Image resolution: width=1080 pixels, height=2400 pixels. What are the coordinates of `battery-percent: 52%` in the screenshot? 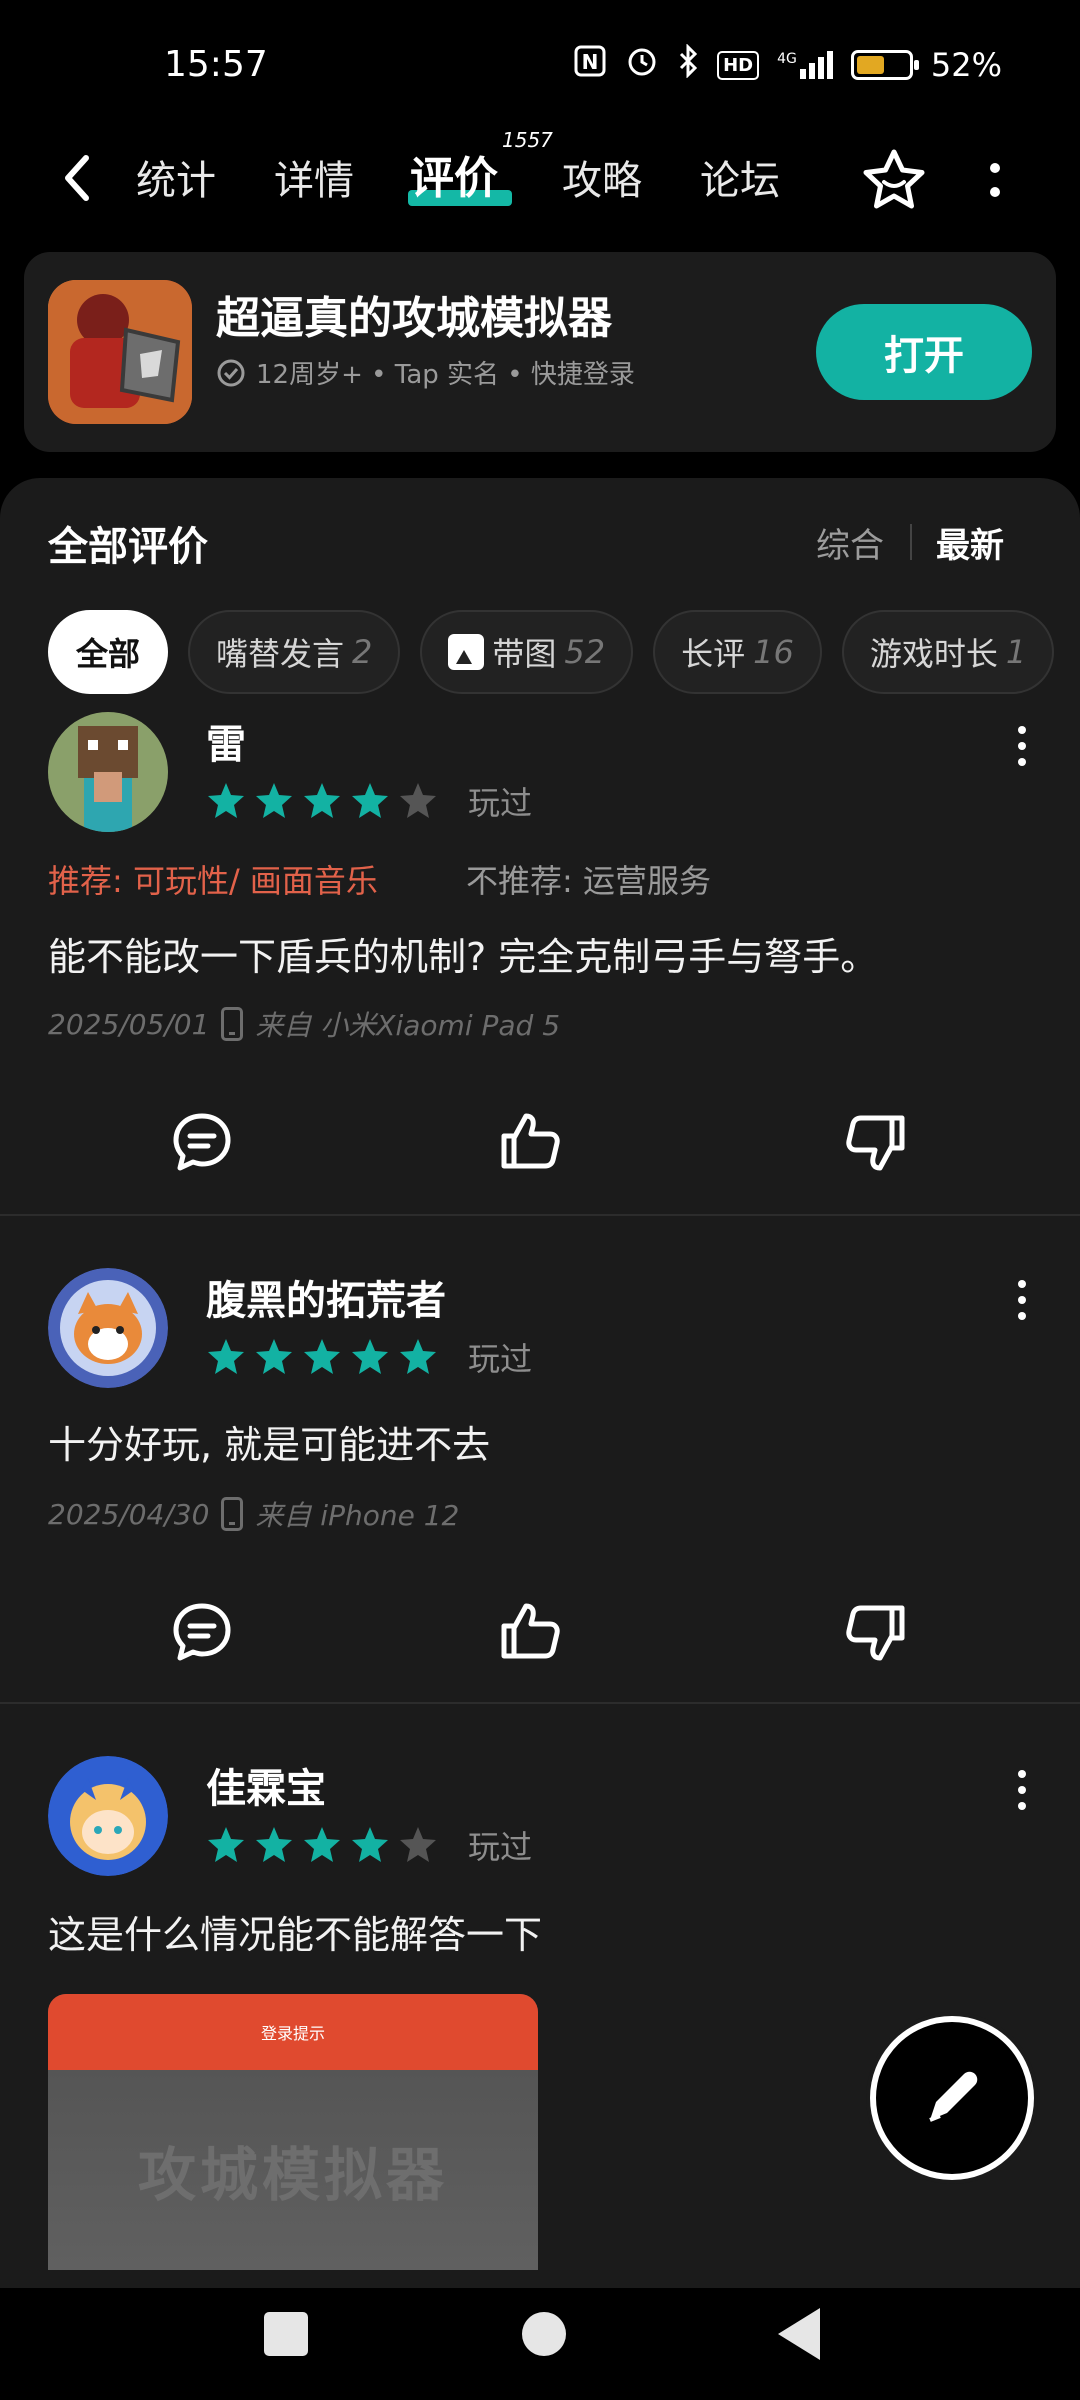 It's located at (966, 65).